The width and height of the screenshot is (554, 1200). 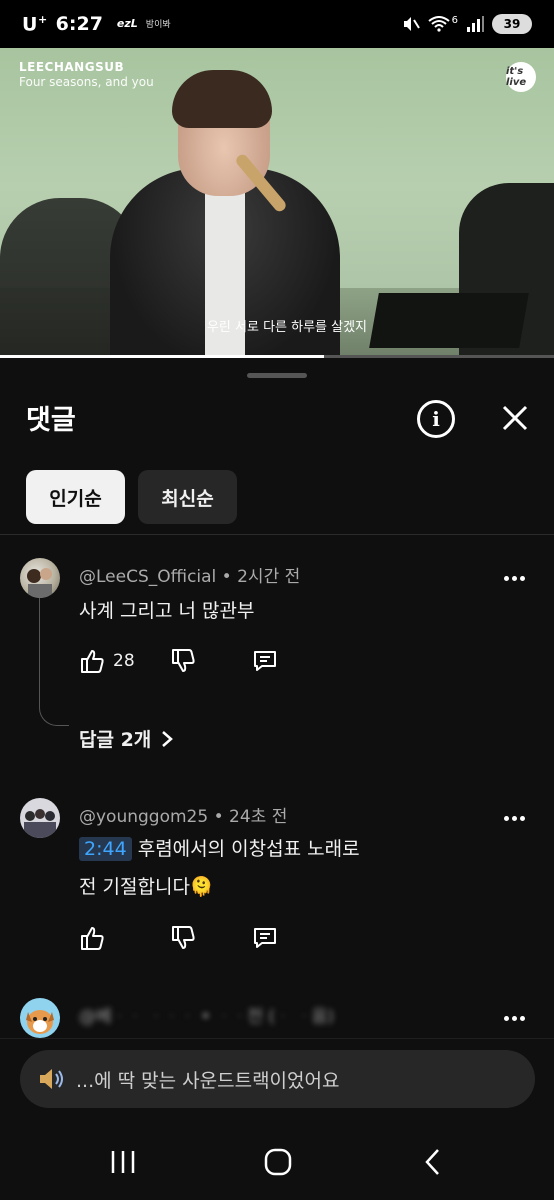 What do you see at coordinates (105, 849) in the screenshot?
I see `timestamp-link: 2:44` at bounding box center [105, 849].